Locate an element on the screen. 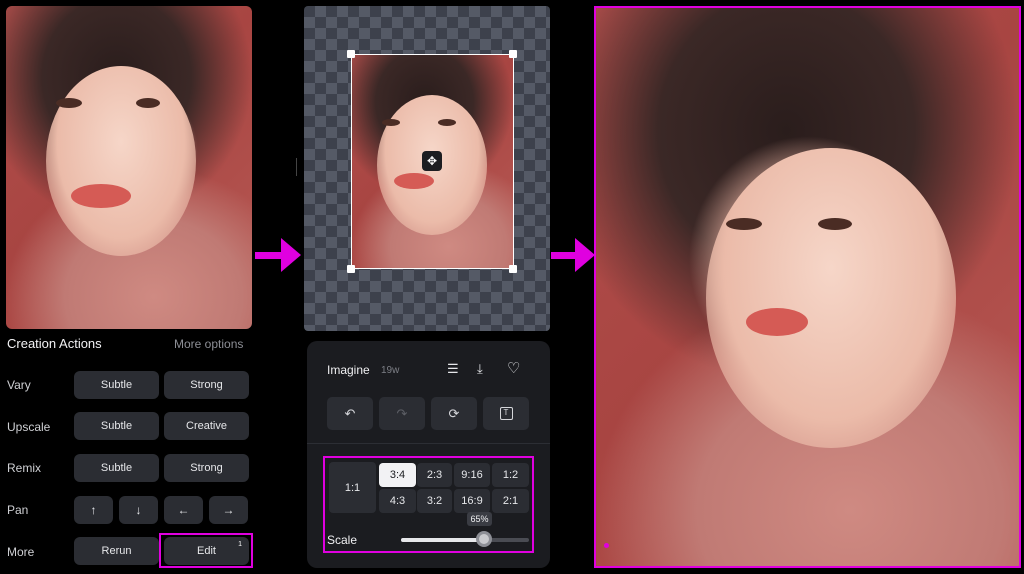 This screenshot has width=1024, height=574. pan-label: Pan is located at coordinates (18, 510).